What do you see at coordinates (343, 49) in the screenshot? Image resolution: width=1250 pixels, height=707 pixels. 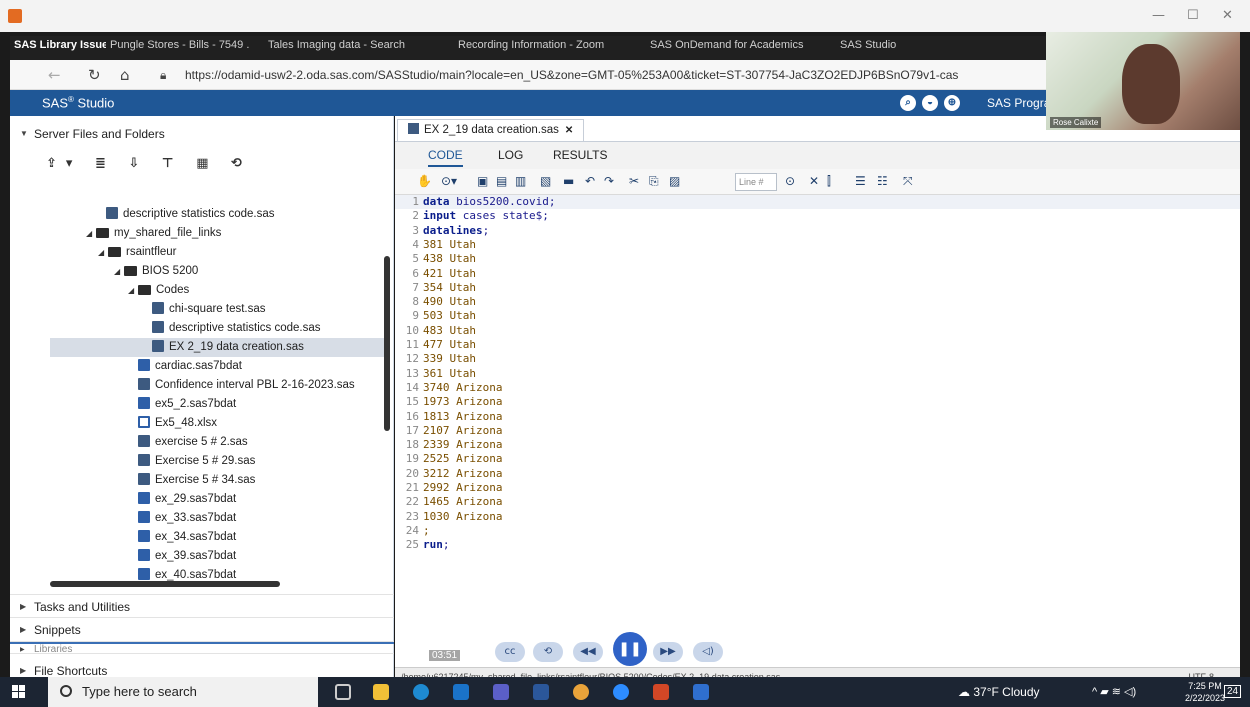 I see `browser-tab: Tales Imaging data - Search` at bounding box center [343, 49].